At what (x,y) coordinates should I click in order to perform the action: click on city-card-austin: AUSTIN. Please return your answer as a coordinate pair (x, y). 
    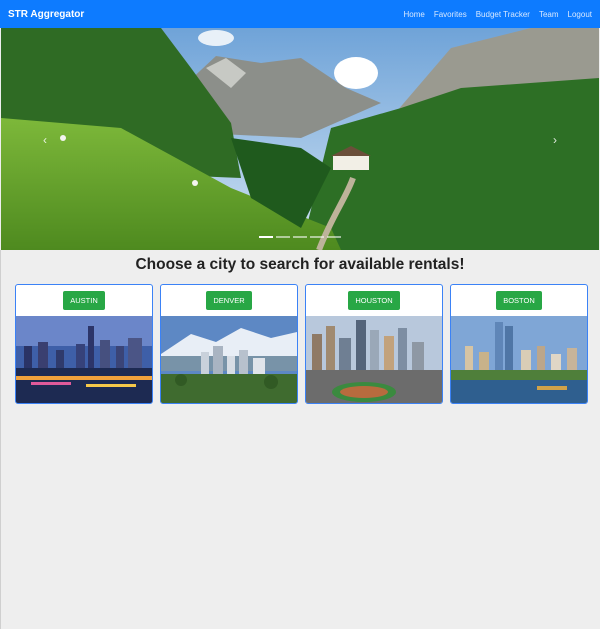
    Looking at the image, I should click on (84, 344).